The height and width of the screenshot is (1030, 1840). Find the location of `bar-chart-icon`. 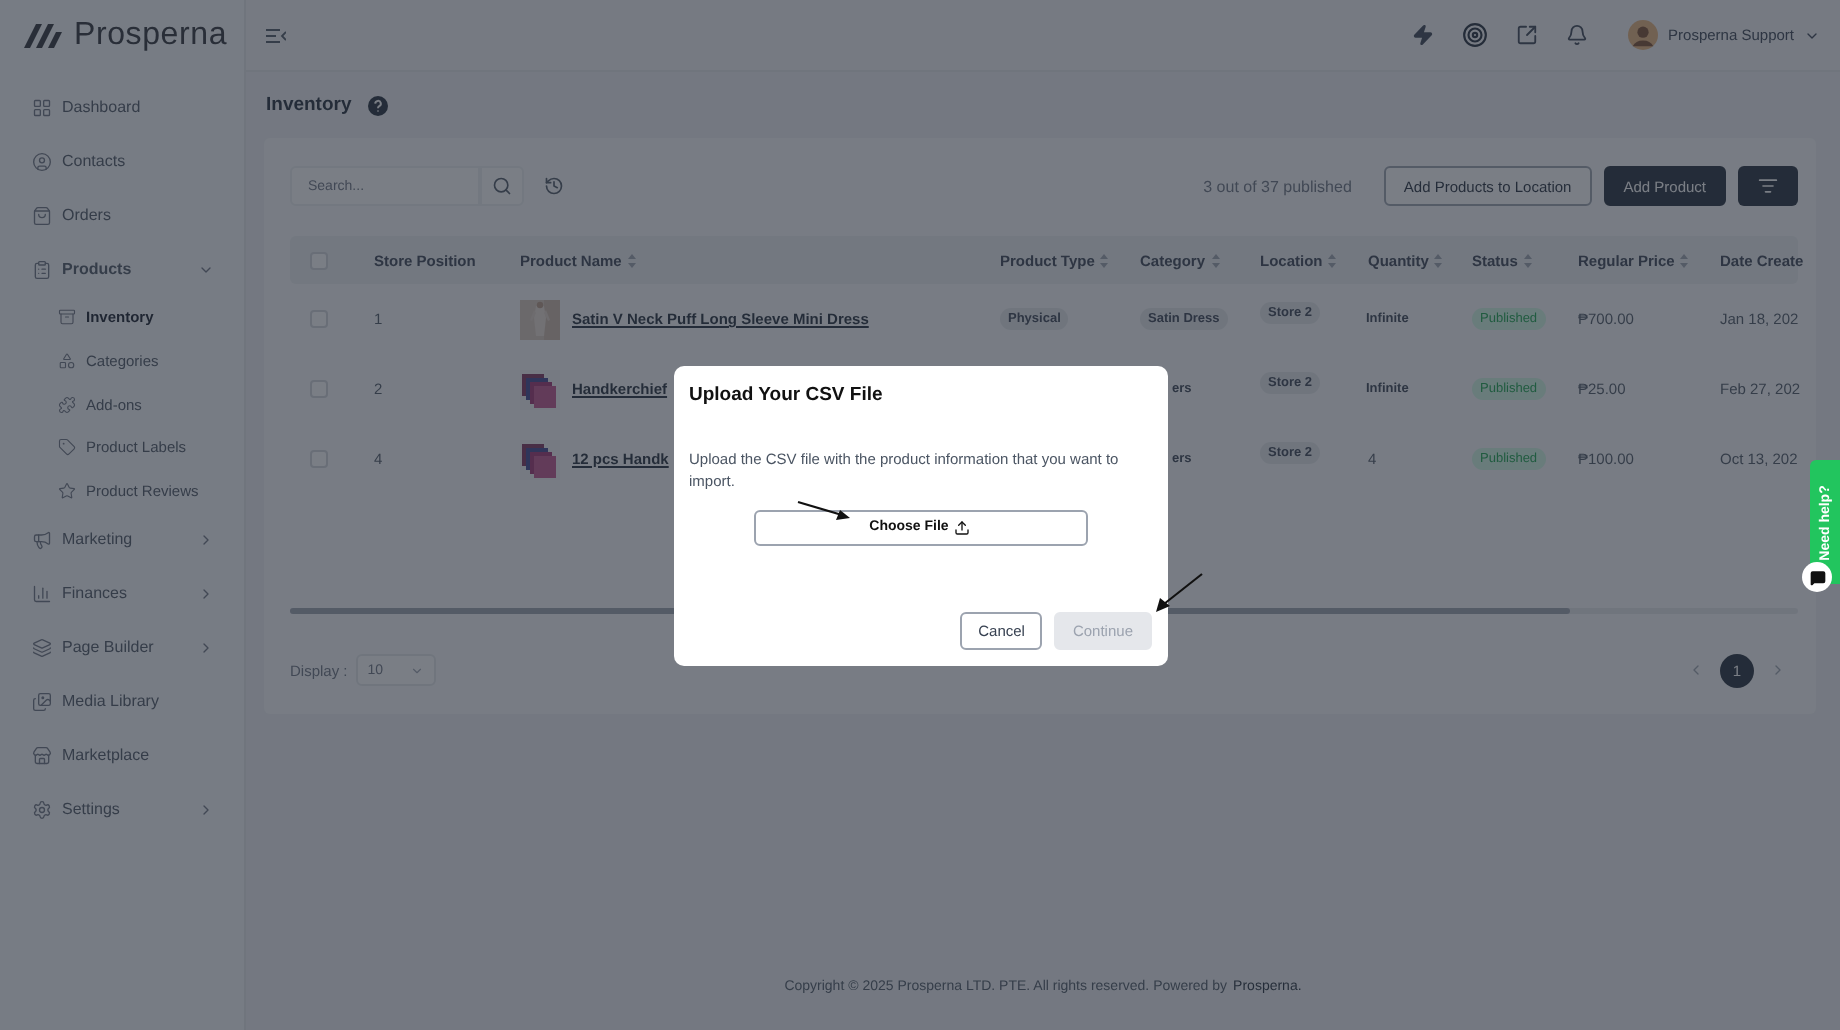

bar-chart-icon is located at coordinates (42, 593).